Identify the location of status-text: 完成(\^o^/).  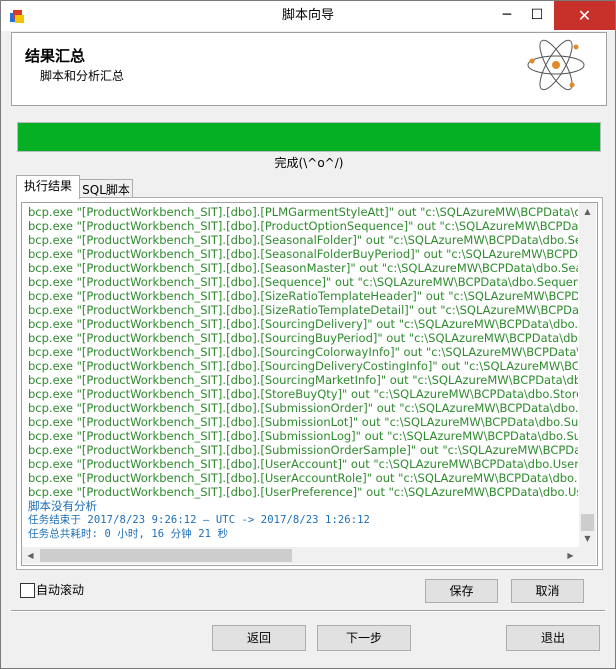
(309, 163).